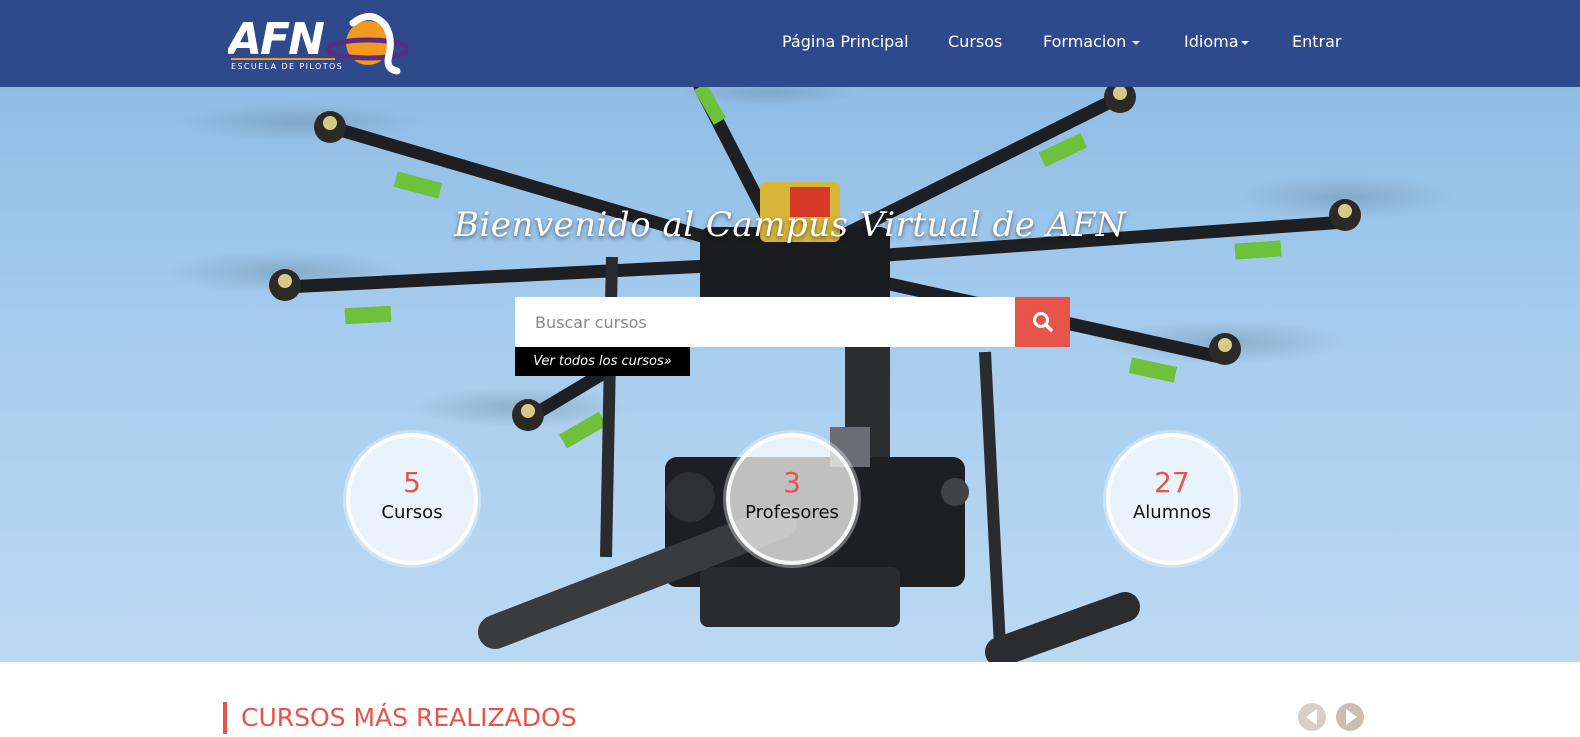 The height and width of the screenshot is (737, 1580). I want to click on stat-teachers-number: 3, so click(792, 482).